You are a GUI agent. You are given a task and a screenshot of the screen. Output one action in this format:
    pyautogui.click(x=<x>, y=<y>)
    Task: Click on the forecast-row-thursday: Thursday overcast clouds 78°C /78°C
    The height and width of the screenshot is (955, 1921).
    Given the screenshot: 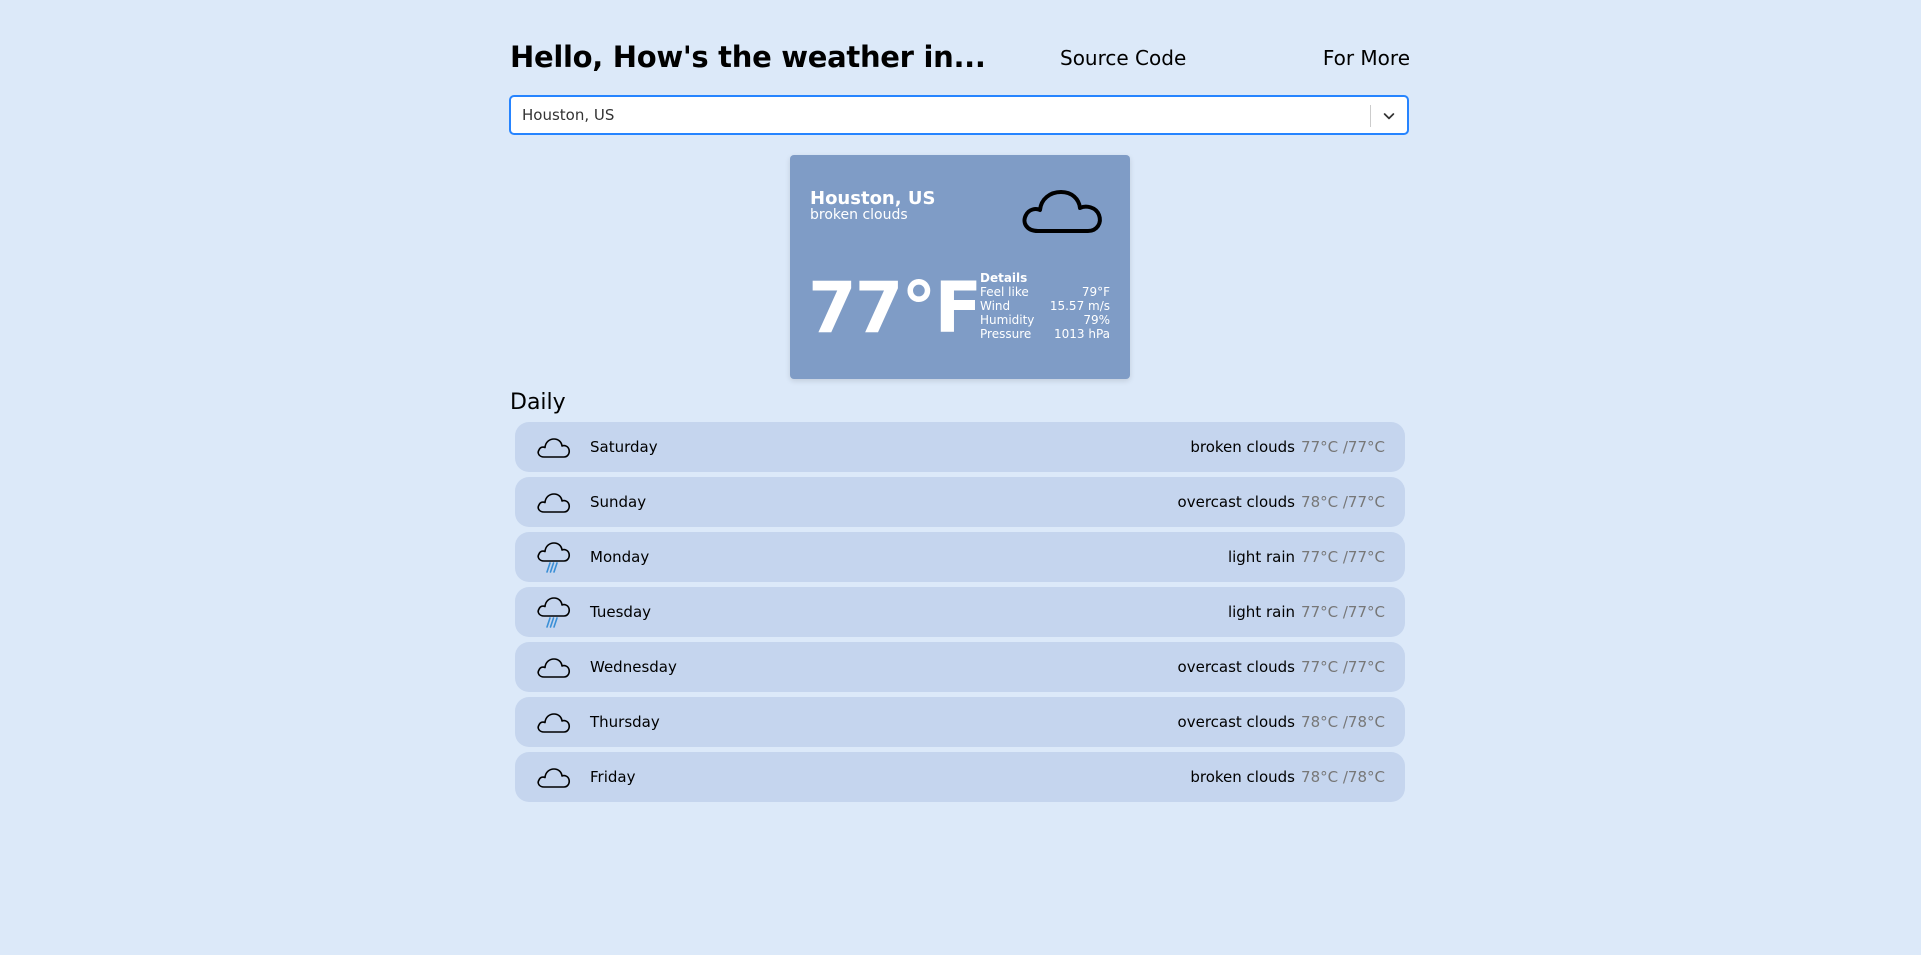 What is the action you would take?
    pyautogui.click(x=960, y=722)
    